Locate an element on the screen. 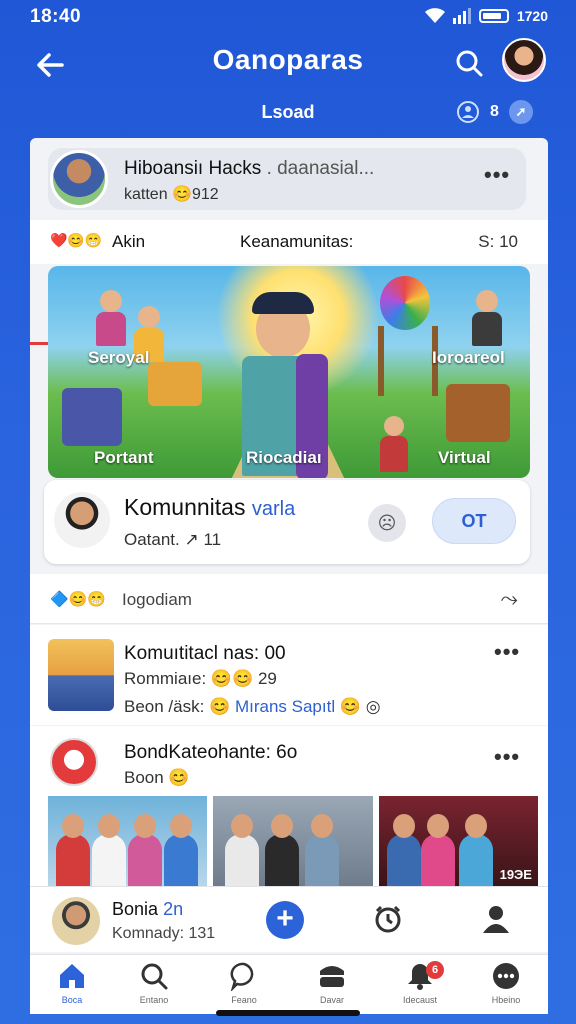 The width and height of the screenshot is (576, 1024). post-meta: Rommiaıe: 😊😊 29 is located at coordinates (200, 678).